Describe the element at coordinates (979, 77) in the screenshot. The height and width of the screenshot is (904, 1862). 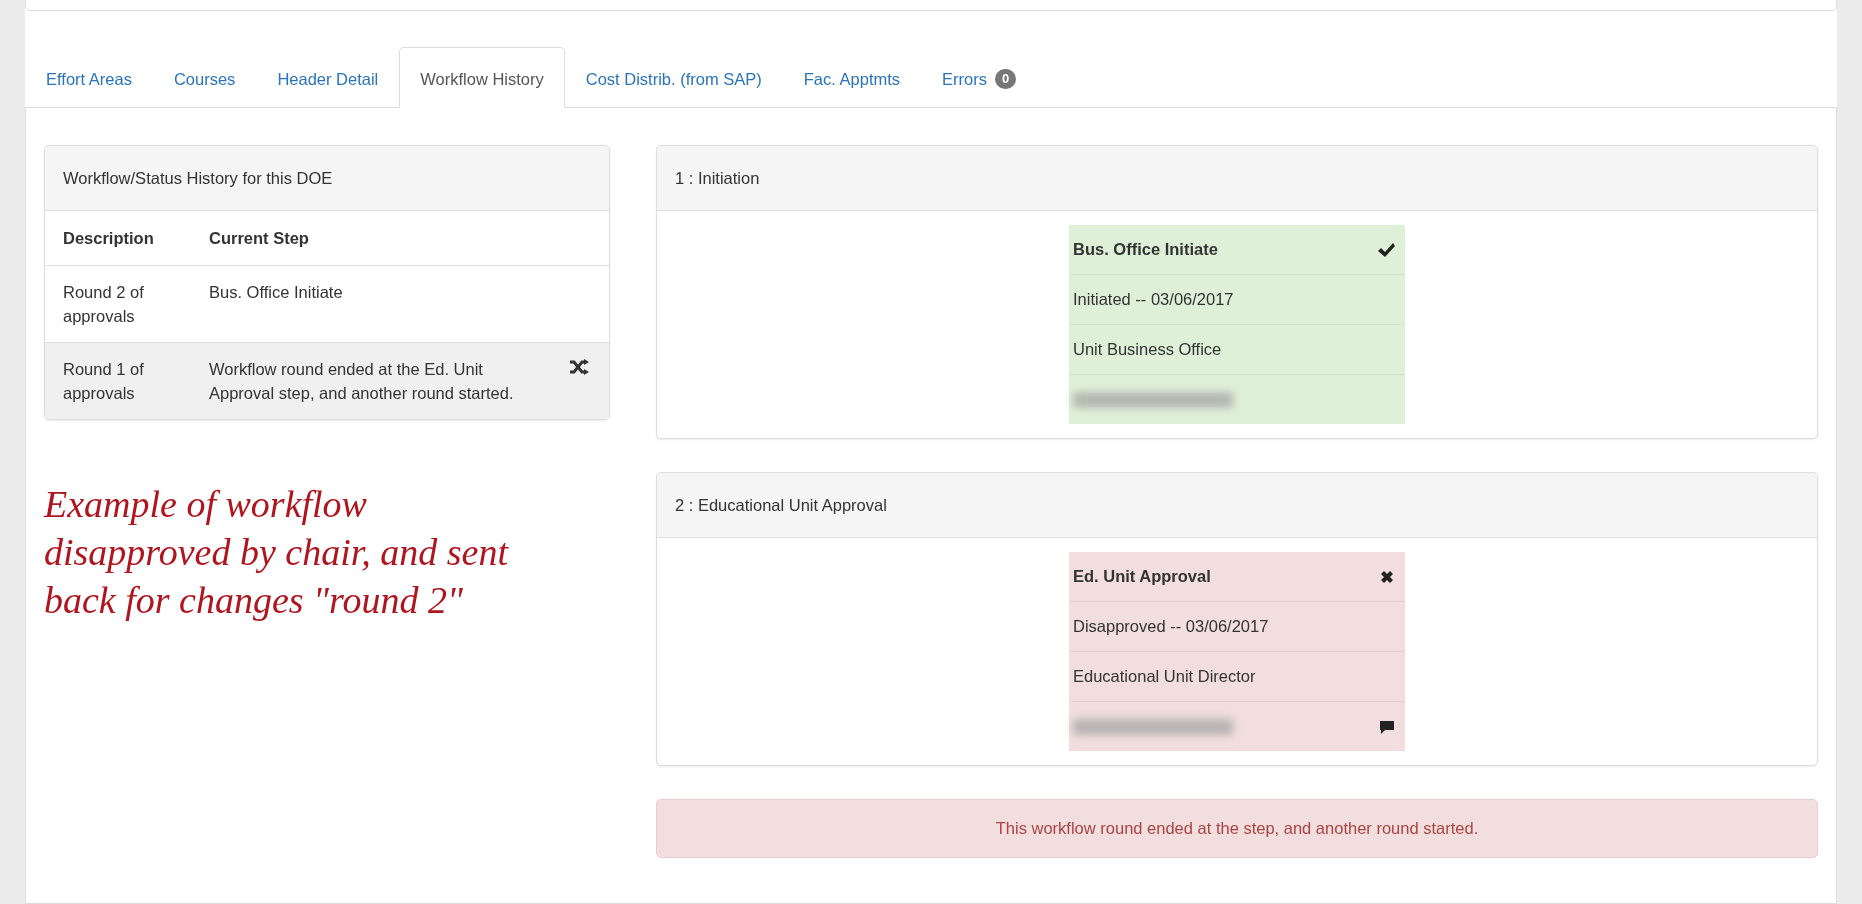
I see `tab: Errors 0` at that location.